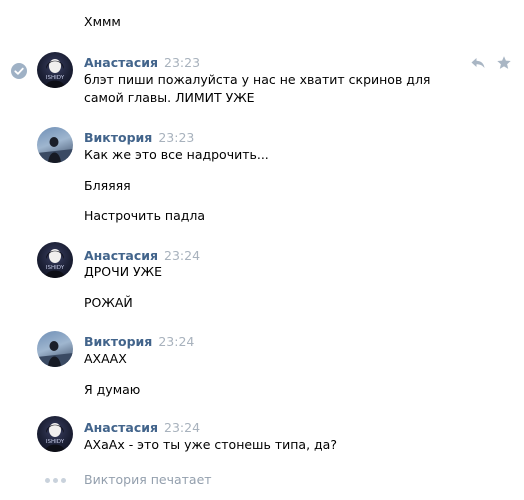 The image size is (524, 500). I want to click on message-text: АХААХ, so click(105, 358).